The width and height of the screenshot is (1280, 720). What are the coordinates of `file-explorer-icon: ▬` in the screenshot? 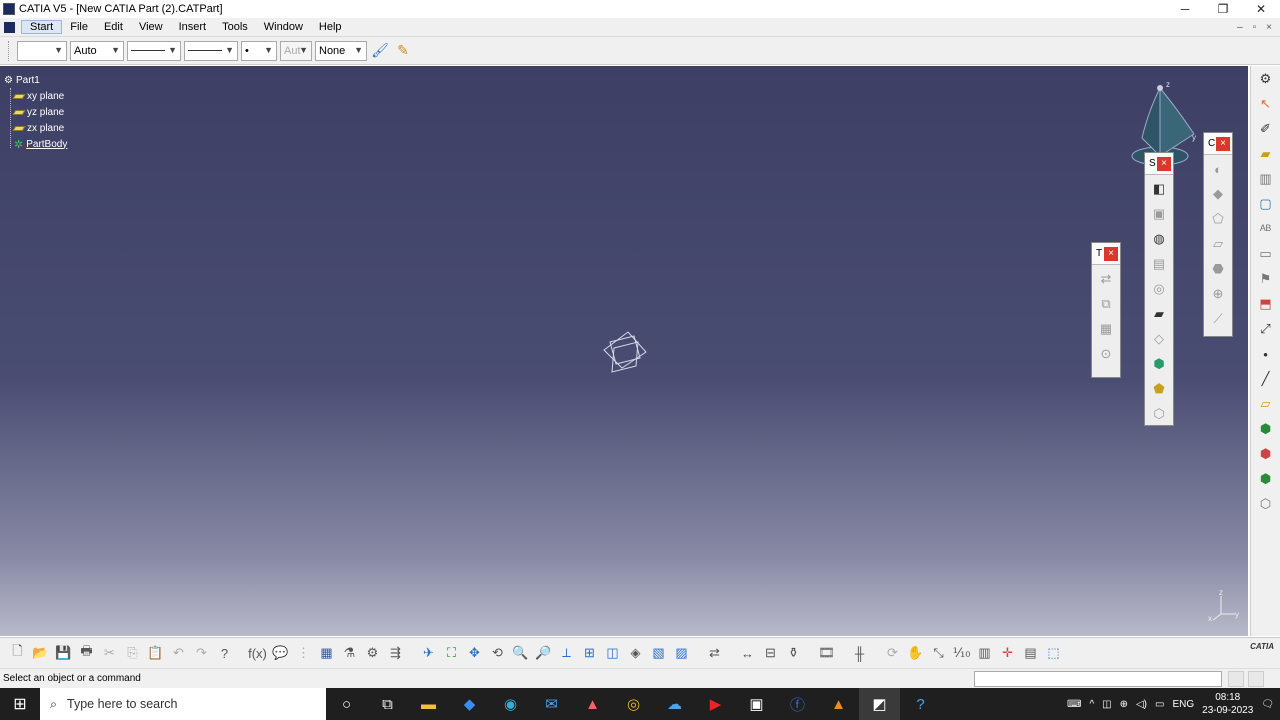 It's located at (428, 704).